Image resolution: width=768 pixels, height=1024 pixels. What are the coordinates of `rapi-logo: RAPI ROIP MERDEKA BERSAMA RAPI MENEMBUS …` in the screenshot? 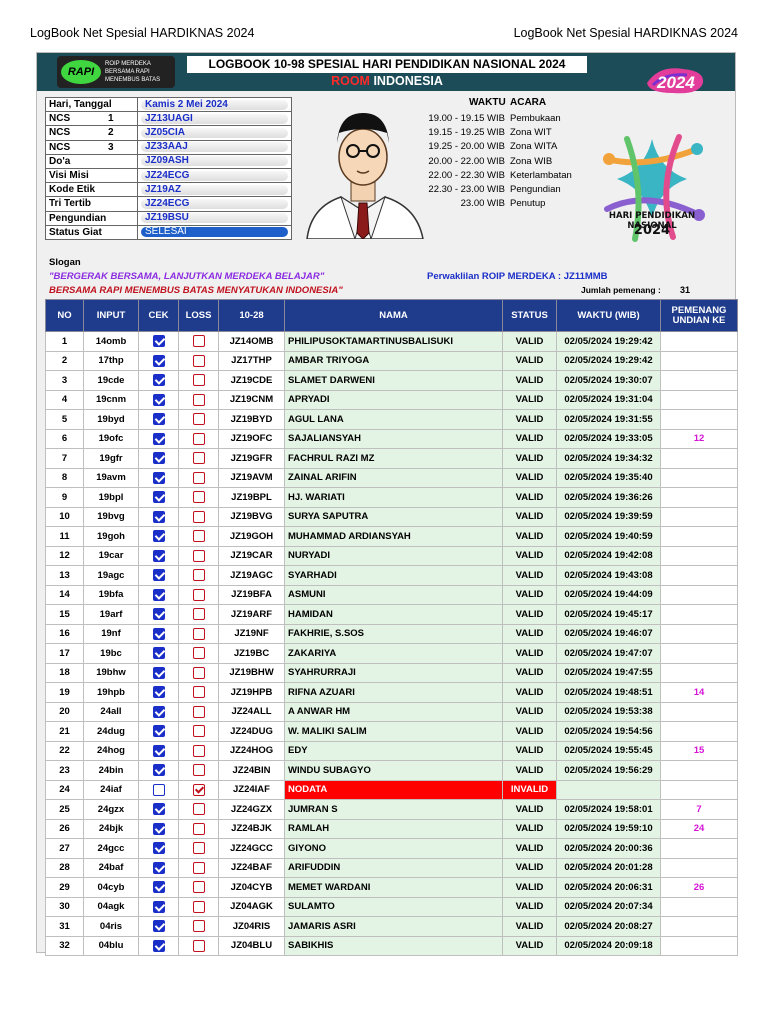 It's located at (116, 72).